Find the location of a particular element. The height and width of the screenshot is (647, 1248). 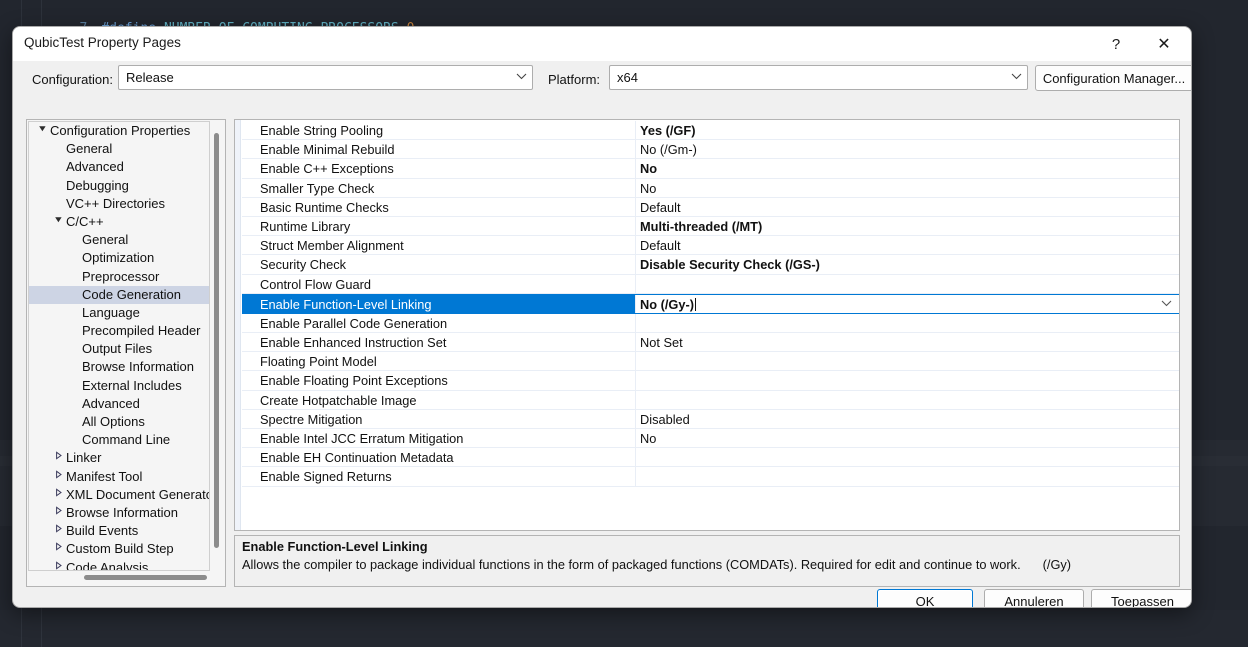

tree-item-code-generation: Code Generation is located at coordinates (119, 294).